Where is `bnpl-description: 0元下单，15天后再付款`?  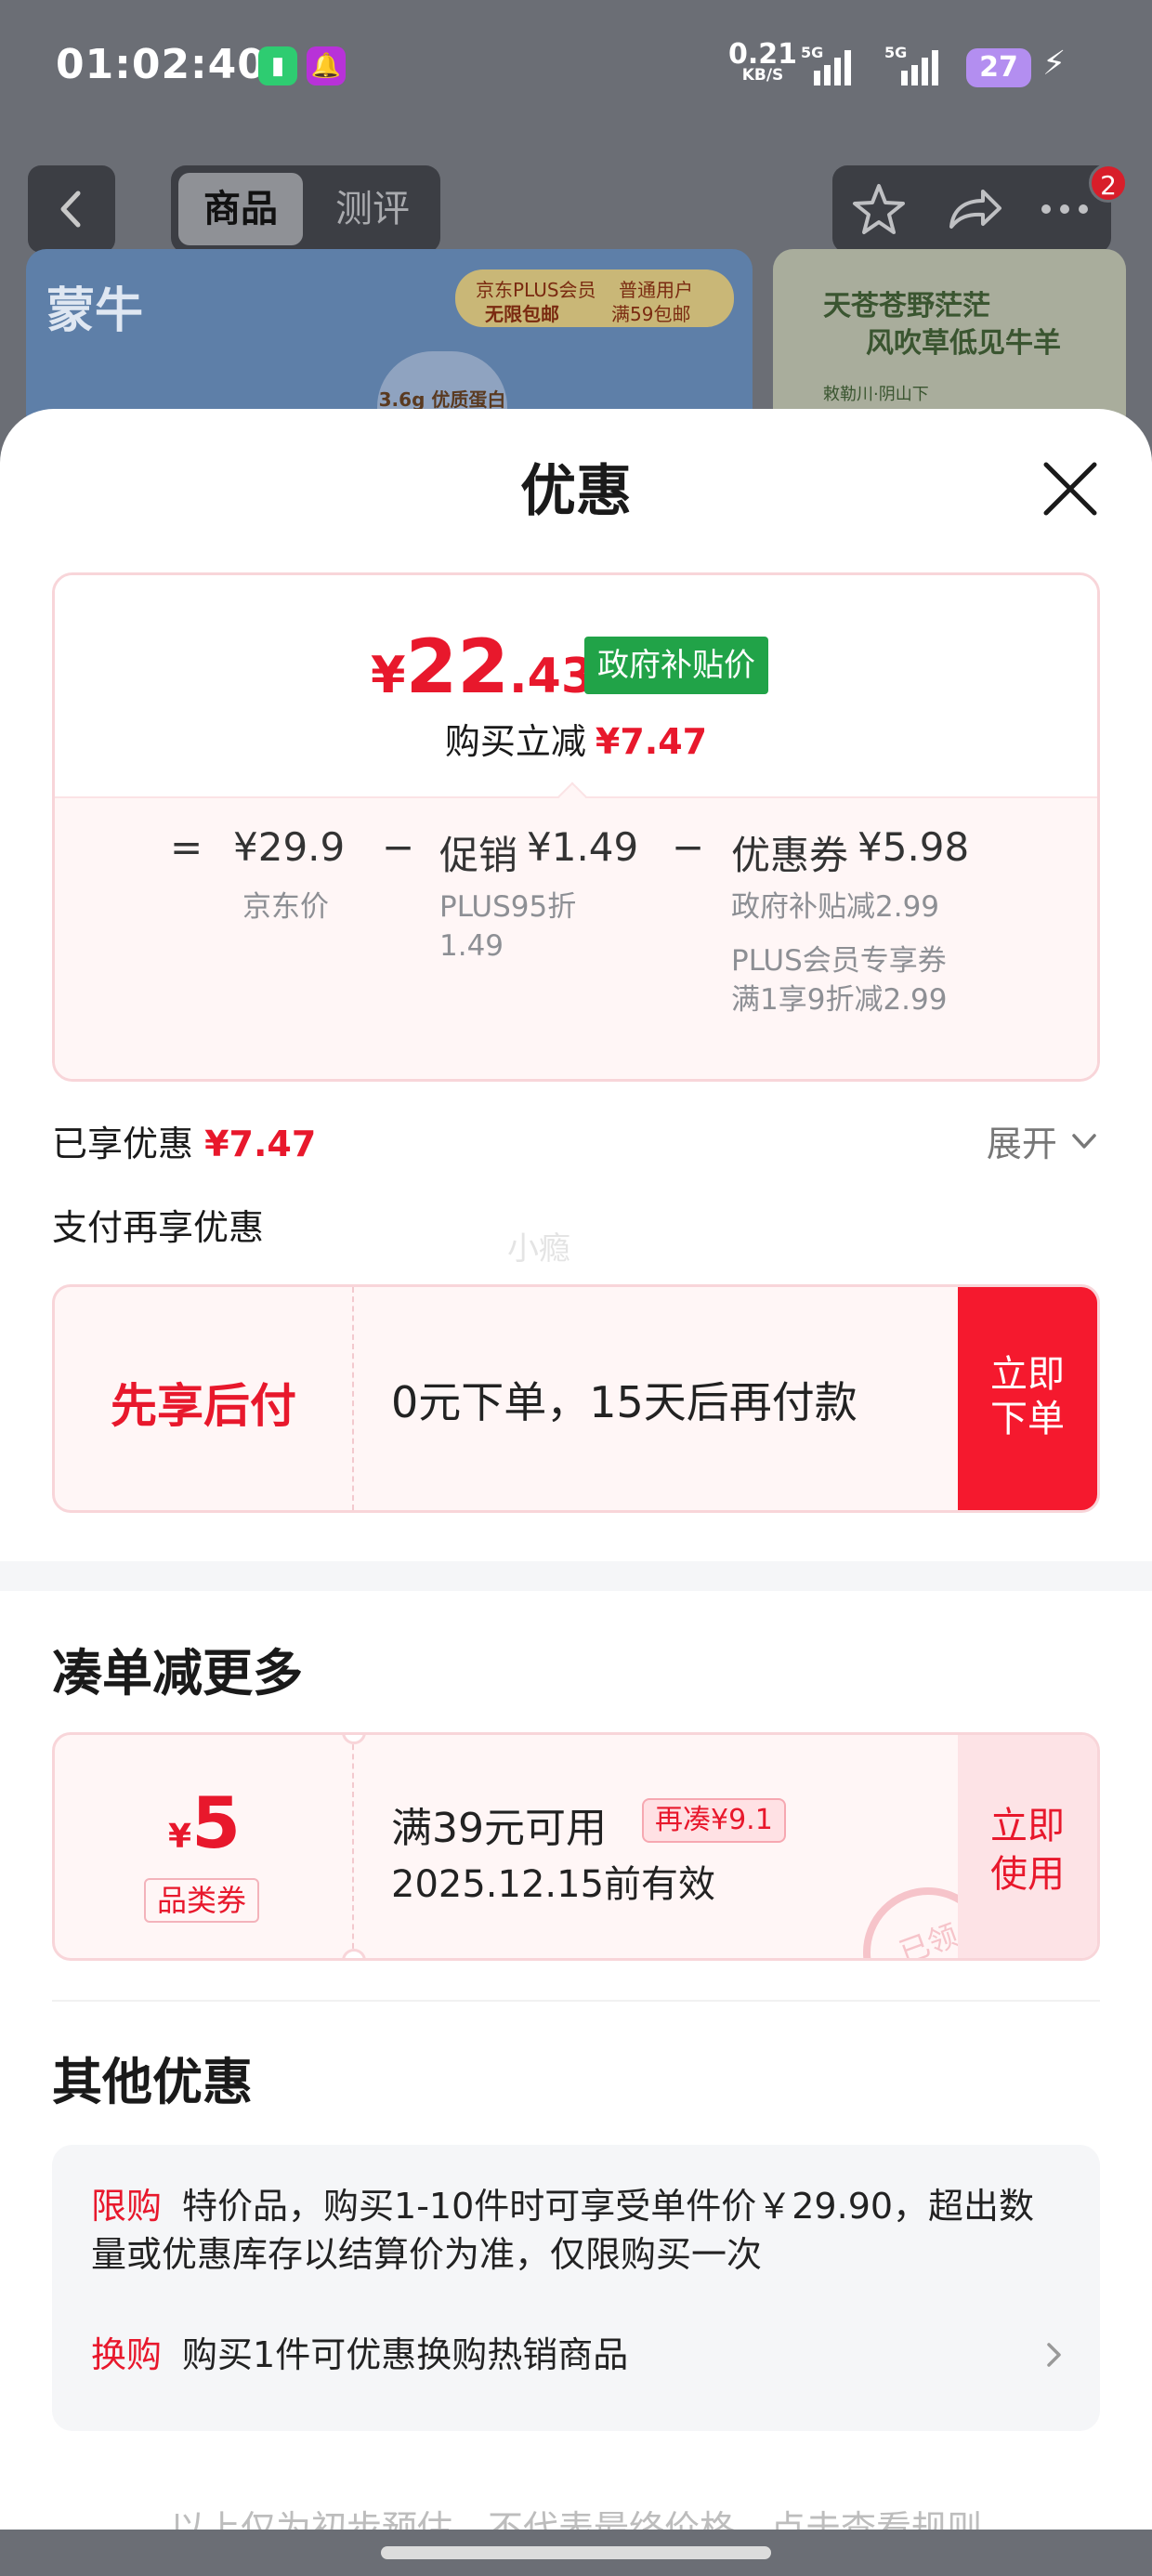
bnpl-description: 0元下单，15天后再付款 is located at coordinates (624, 1402).